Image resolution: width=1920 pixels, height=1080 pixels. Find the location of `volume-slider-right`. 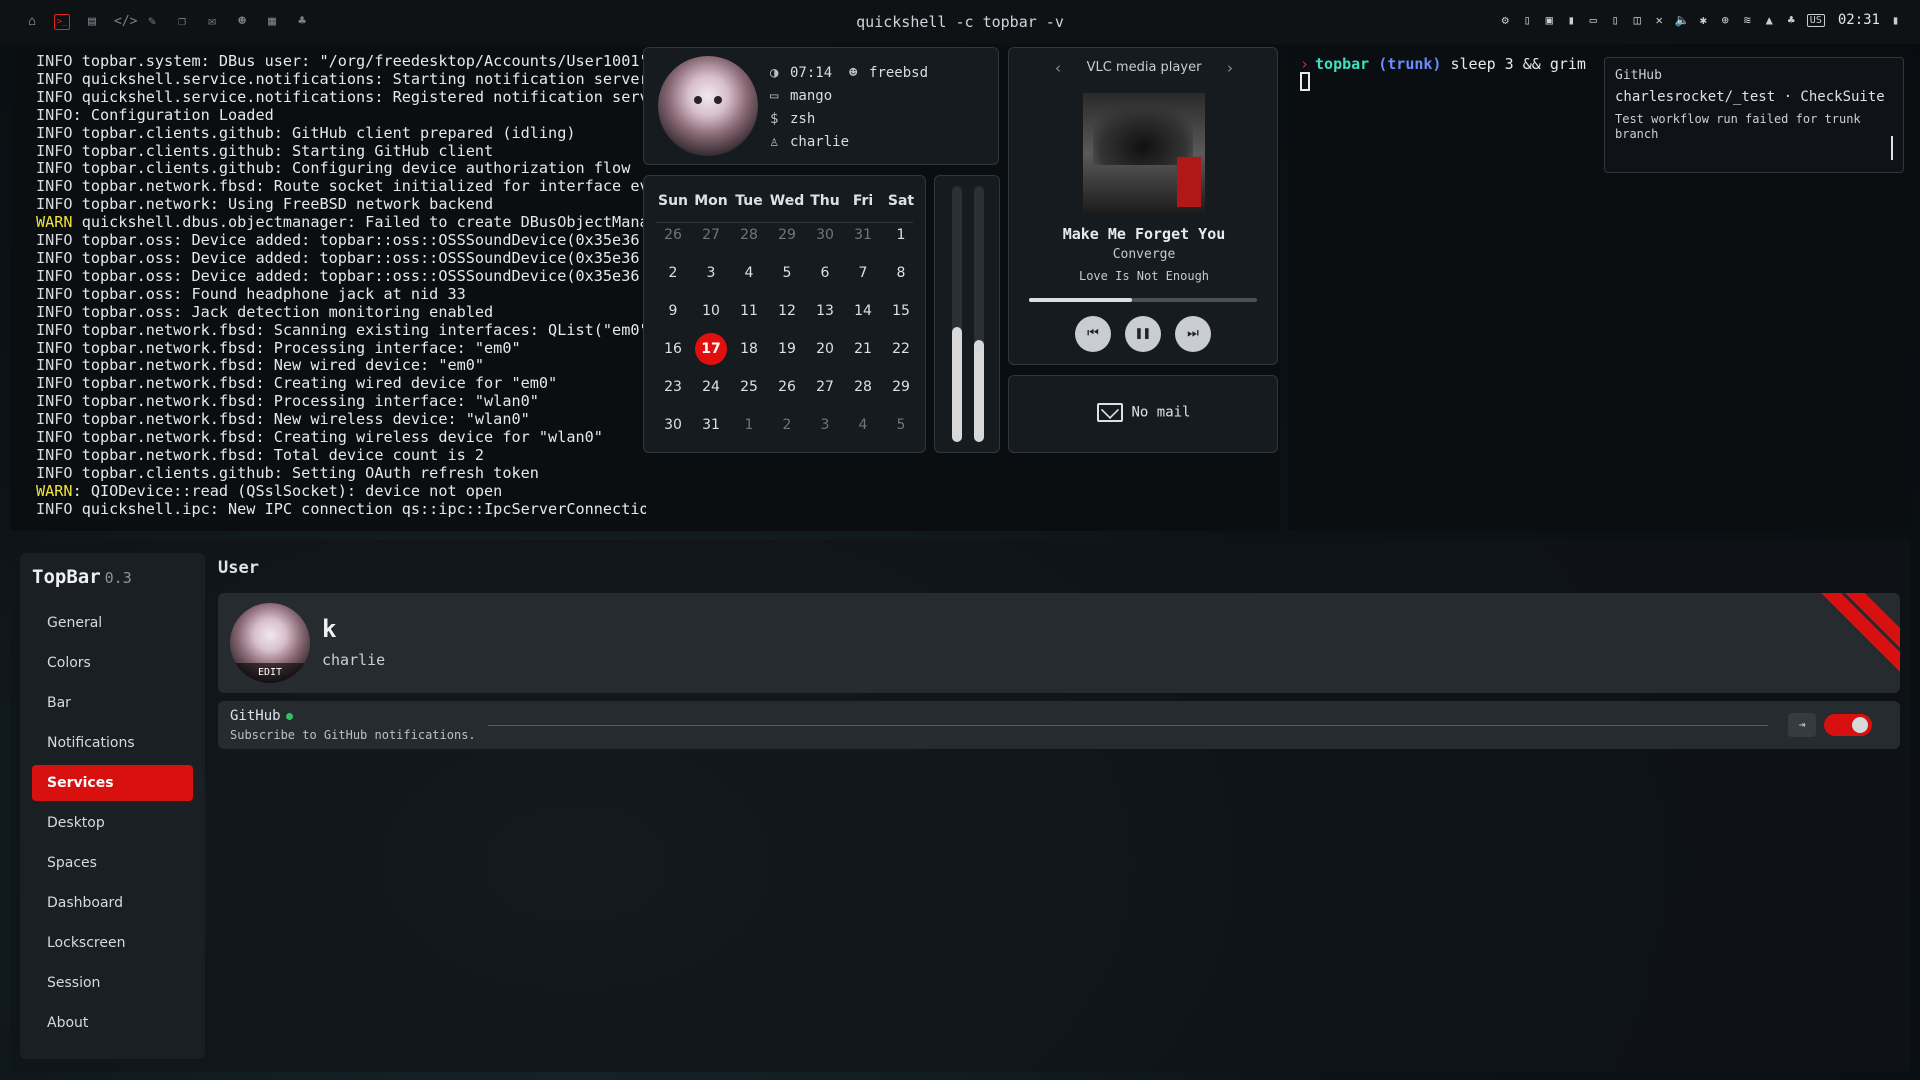

volume-slider-right is located at coordinates (979, 314).